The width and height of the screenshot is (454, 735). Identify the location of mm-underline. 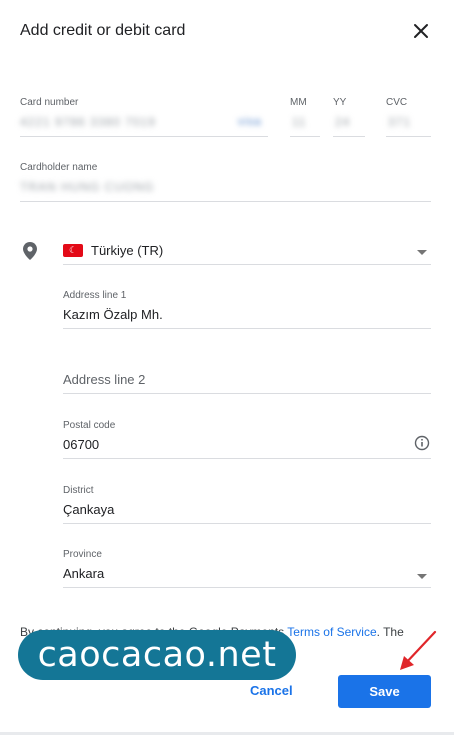
(305, 136).